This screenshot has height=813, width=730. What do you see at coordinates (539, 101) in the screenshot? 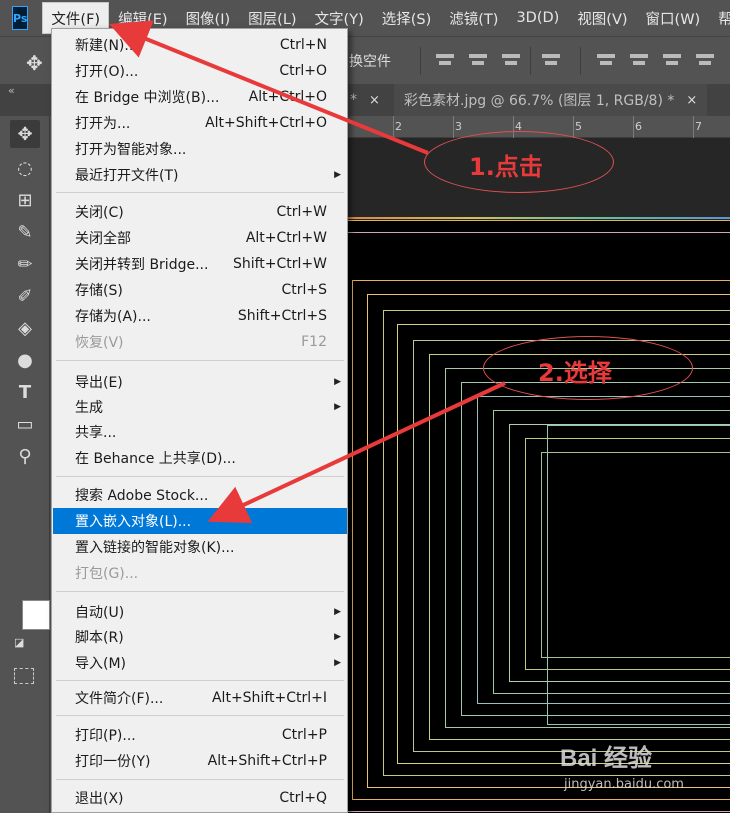
I see `tab-title: 彩色素材.jpg @ 66.7% (图层 1, RGB/8) *` at bounding box center [539, 101].